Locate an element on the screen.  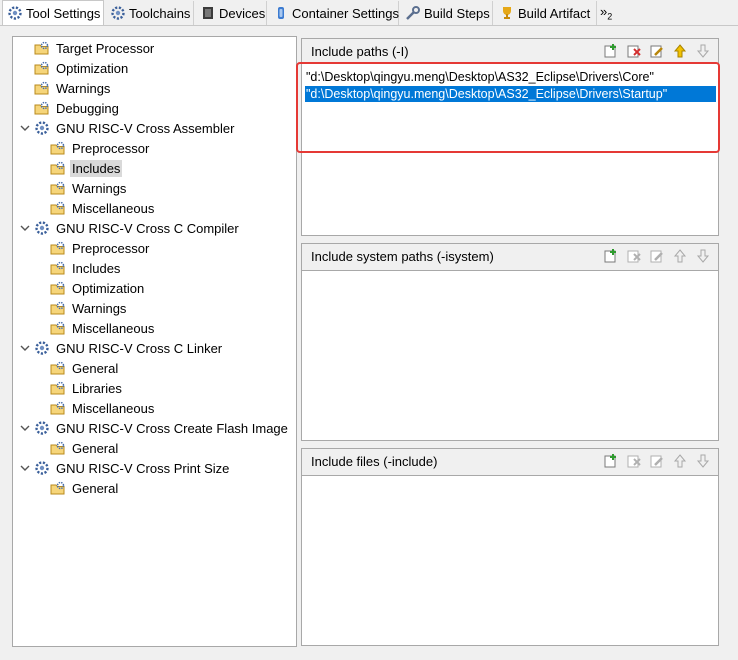
tree-item-label: Preprocessor is located at coordinates (111, 148).